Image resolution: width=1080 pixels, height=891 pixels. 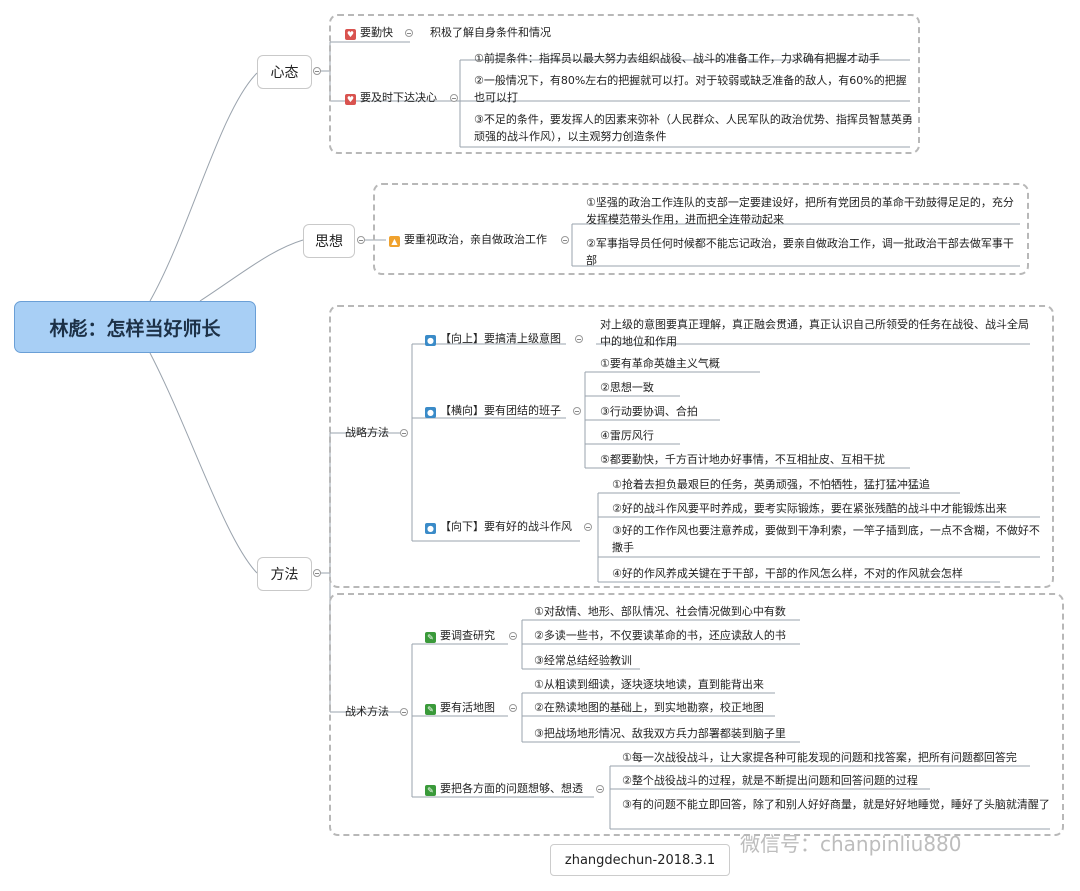 I want to click on node-mindset-decide: ♥ 要及时下达决心, so click(x=391, y=97).